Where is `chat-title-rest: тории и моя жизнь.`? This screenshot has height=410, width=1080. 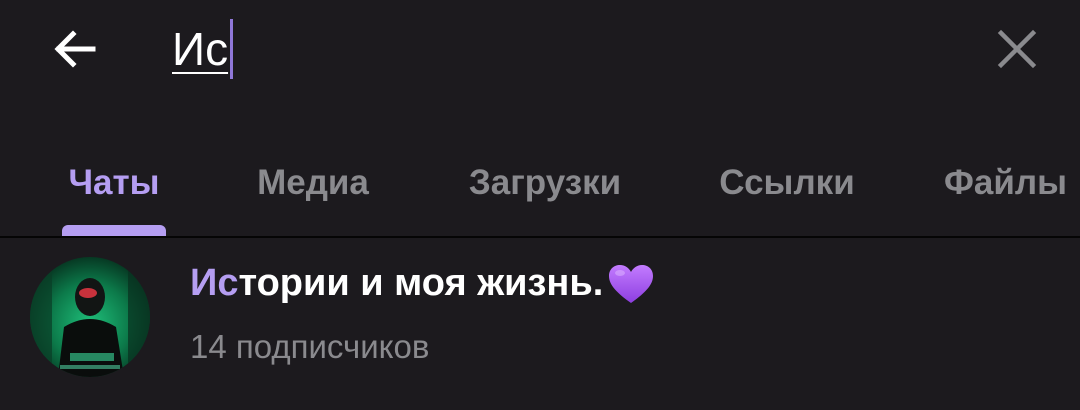
chat-title-rest: тории и моя жизнь. is located at coordinates (421, 283).